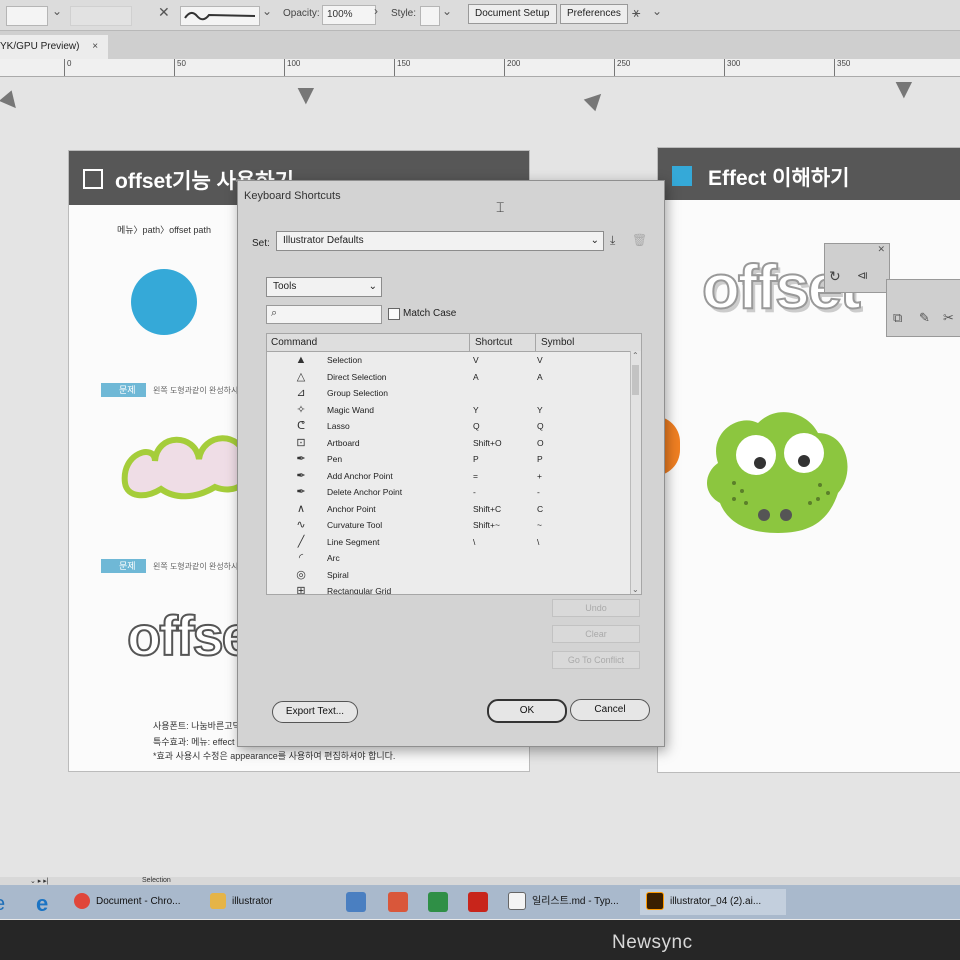  What do you see at coordinates (448, 558) in the screenshot?
I see `table-row: ◜ Arc` at bounding box center [448, 558].